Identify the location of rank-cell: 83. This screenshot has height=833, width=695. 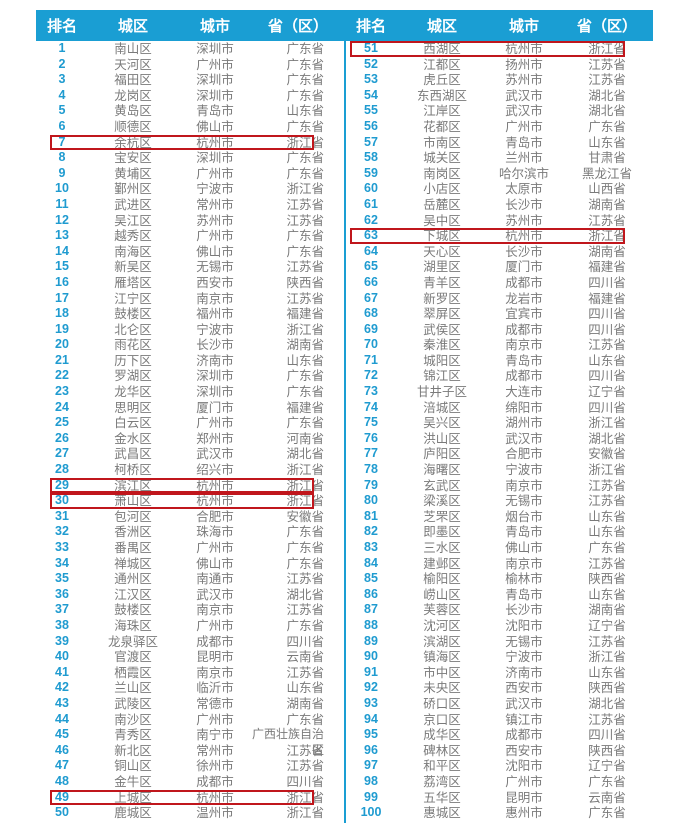
(371, 547).